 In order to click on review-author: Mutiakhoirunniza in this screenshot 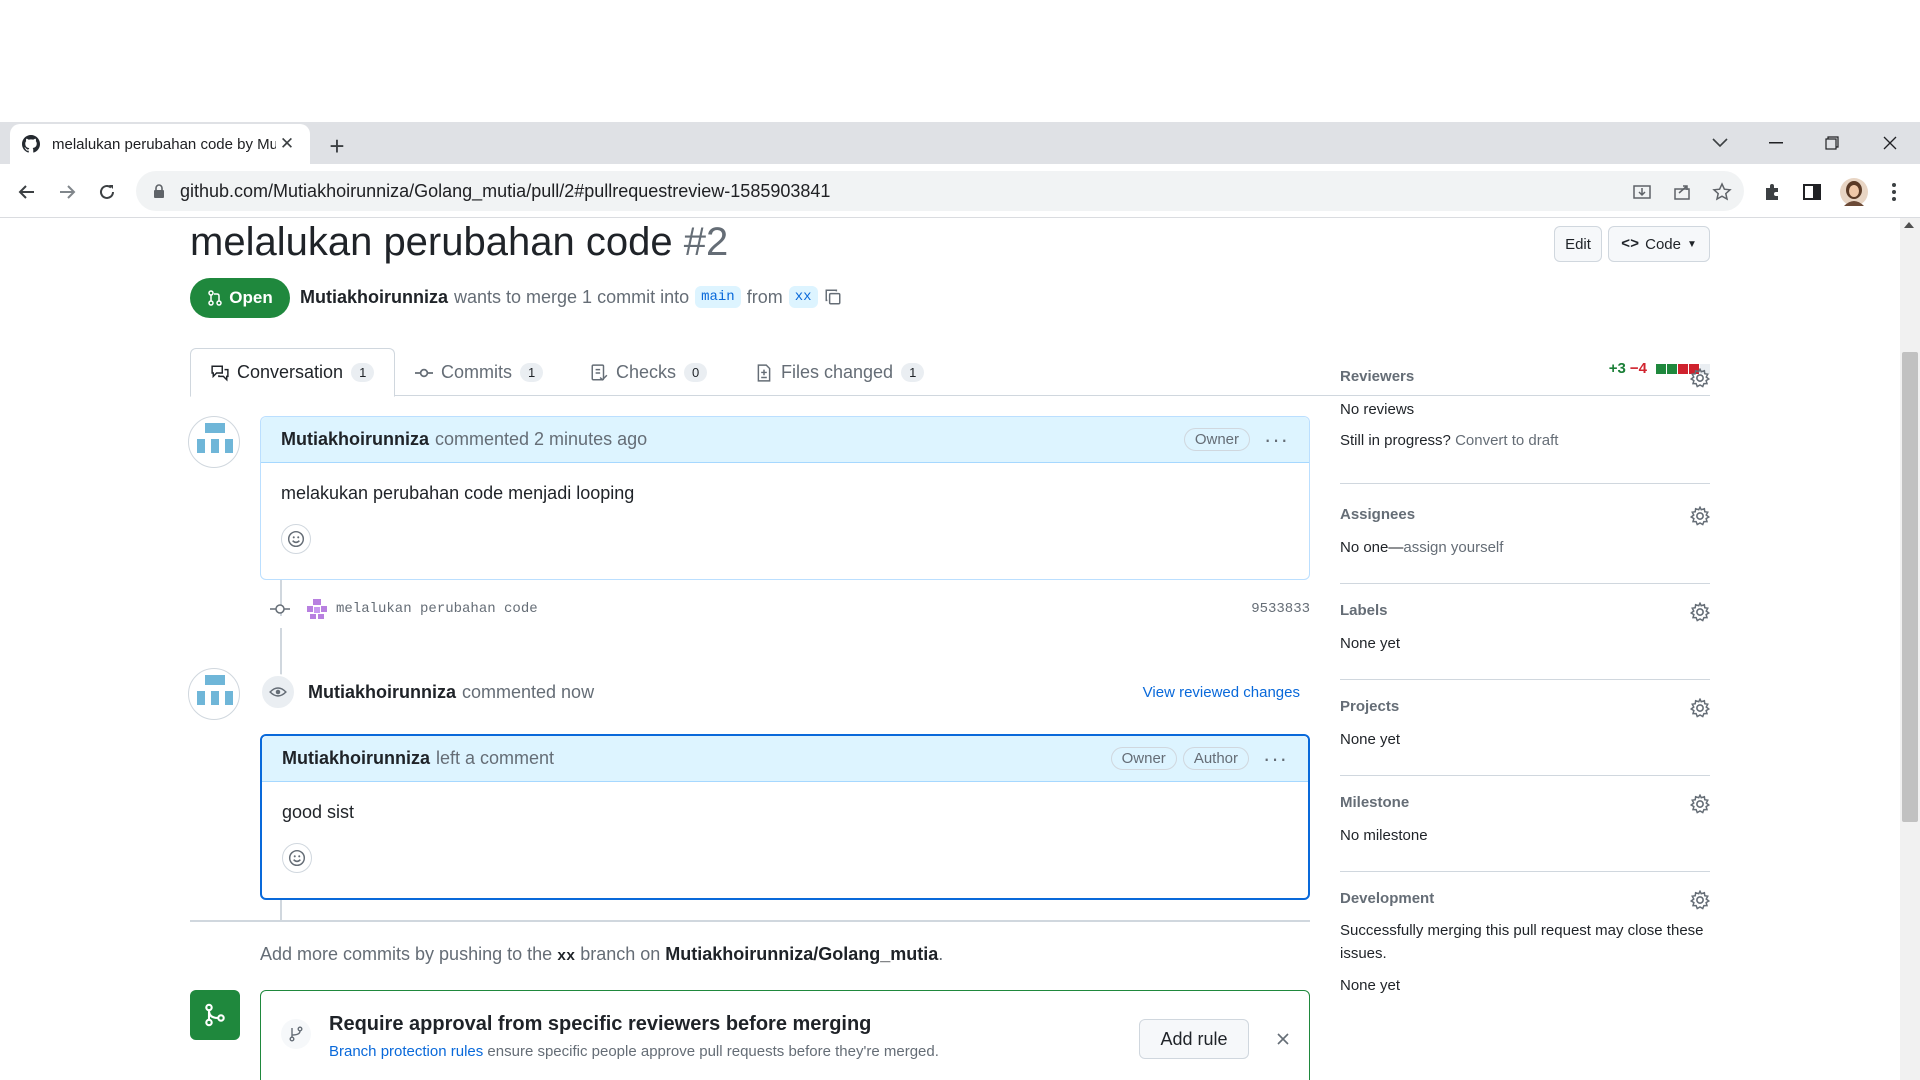, I will do `click(382, 692)`.